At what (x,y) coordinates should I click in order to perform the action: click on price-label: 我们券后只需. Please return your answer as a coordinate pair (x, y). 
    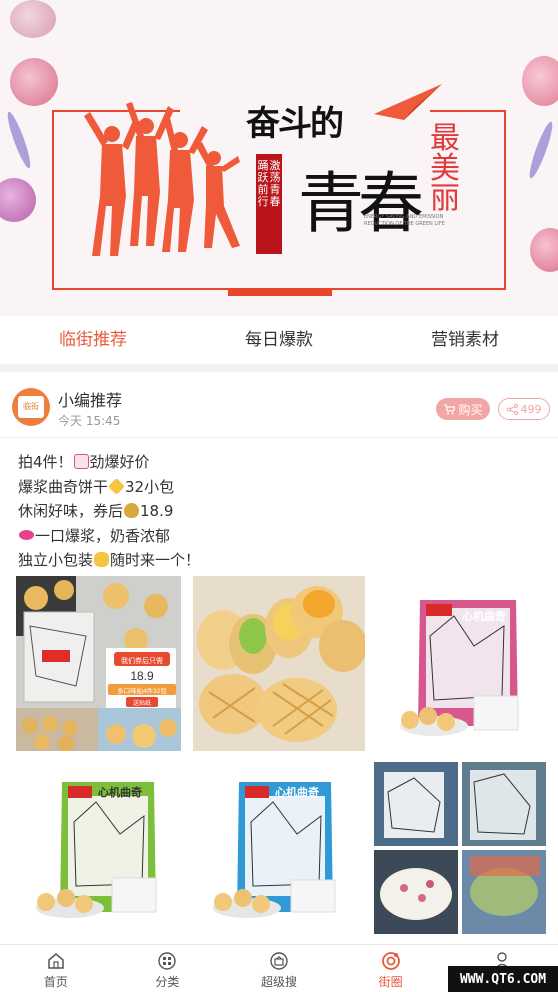
    Looking at the image, I should click on (142, 660).